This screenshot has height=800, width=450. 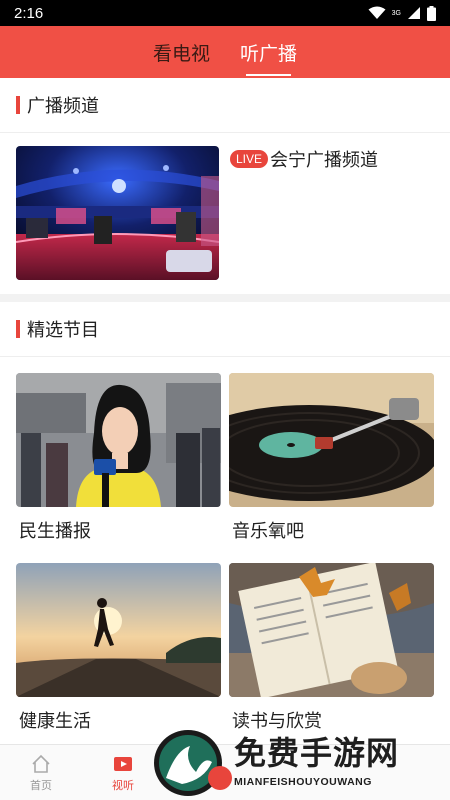 What do you see at coordinates (225, 13) in the screenshot?
I see `status-bar: 2:16 3G` at bounding box center [225, 13].